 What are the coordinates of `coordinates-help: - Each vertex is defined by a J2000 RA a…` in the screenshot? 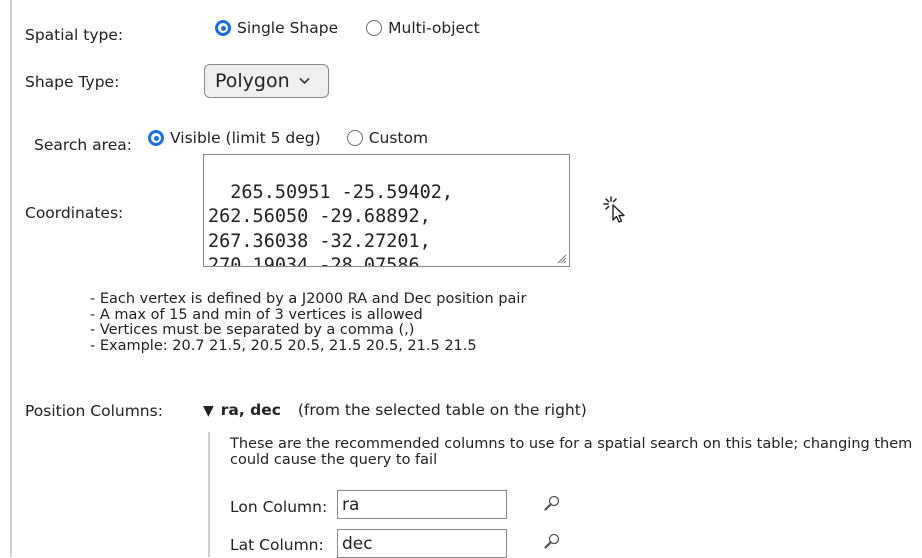 It's located at (308, 322).